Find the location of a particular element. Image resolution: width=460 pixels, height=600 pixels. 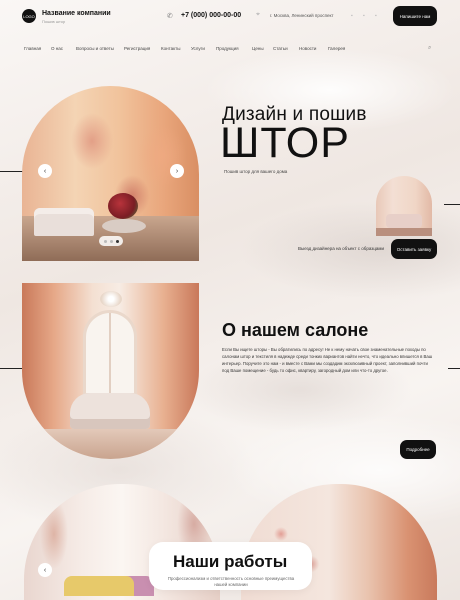

more-button: Подробнее is located at coordinates (418, 449).